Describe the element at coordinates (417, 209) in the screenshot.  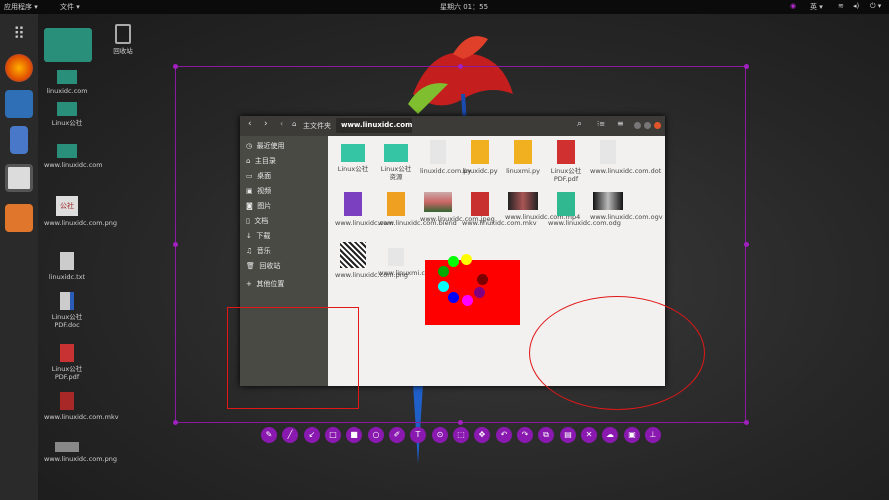
I see `file-item: www.linuxidc.com.blend` at that location.